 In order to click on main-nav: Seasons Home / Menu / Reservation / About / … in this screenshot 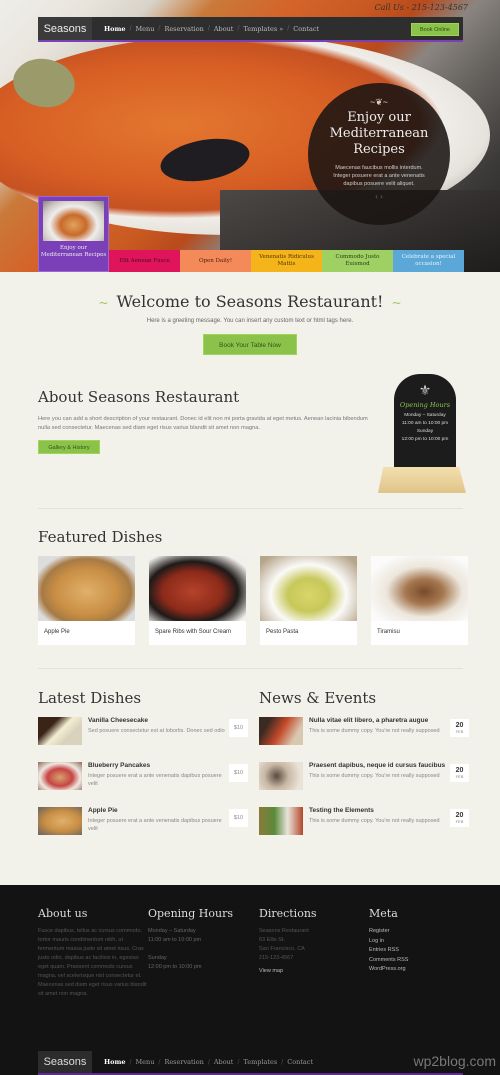, I will do `click(250, 29)`.